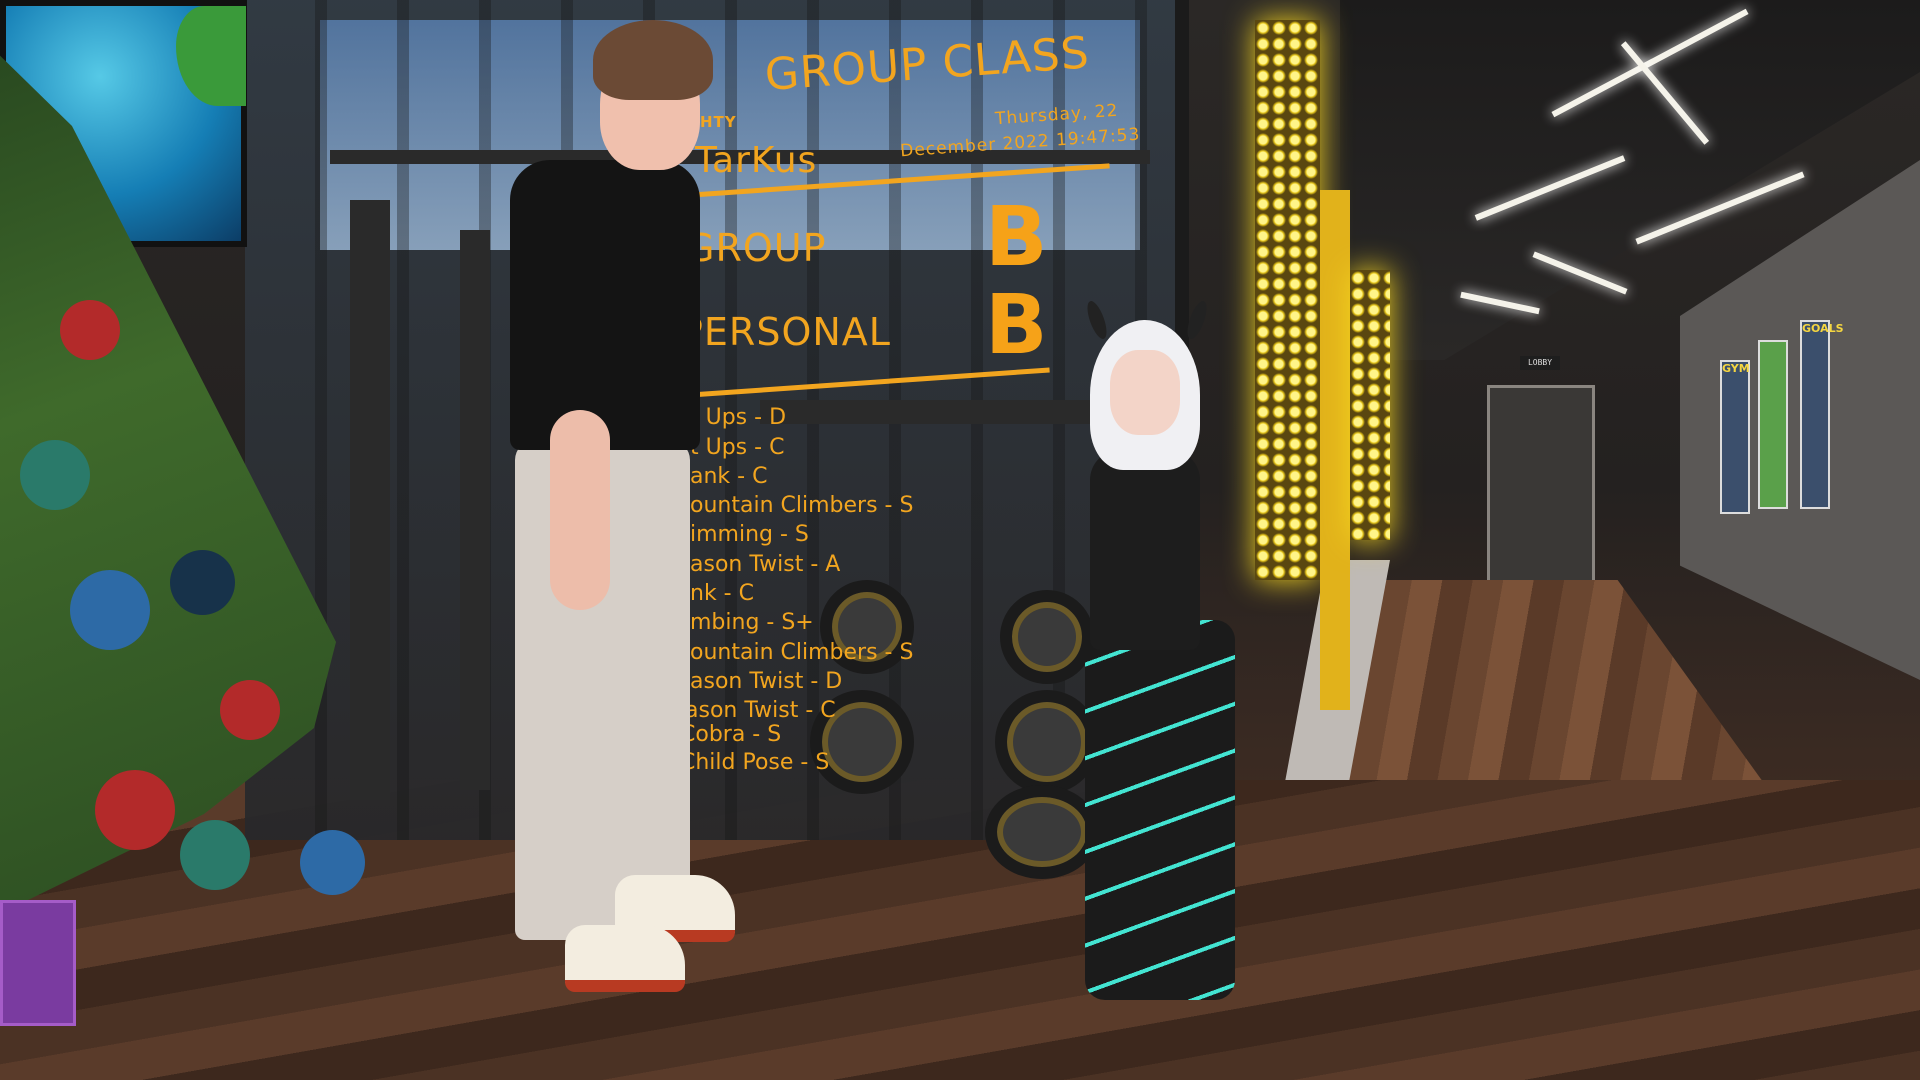 This screenshot has width=1920, height=1080. What do you see at coordinates (1735, 437) in the screenshot?
I see `poster: GYM` at bounding box center [1735, 437].